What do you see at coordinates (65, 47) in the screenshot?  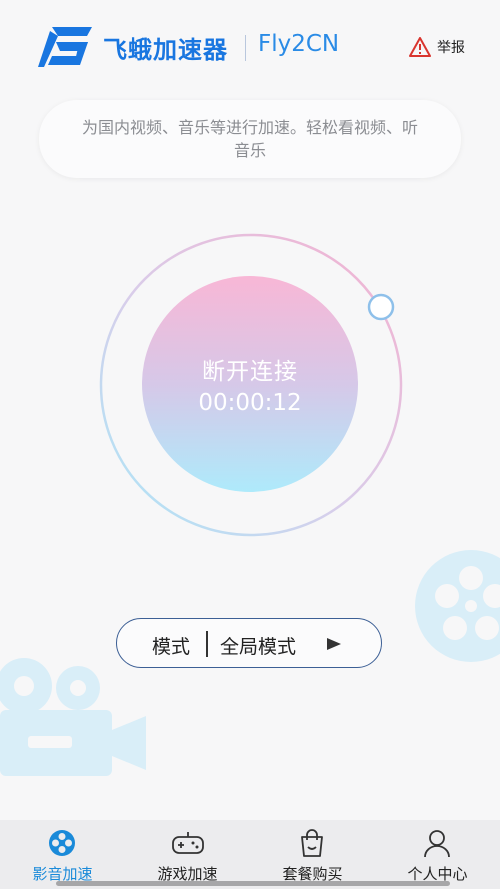 I see `fly-logo-icon` at bounding box center [65, 47].